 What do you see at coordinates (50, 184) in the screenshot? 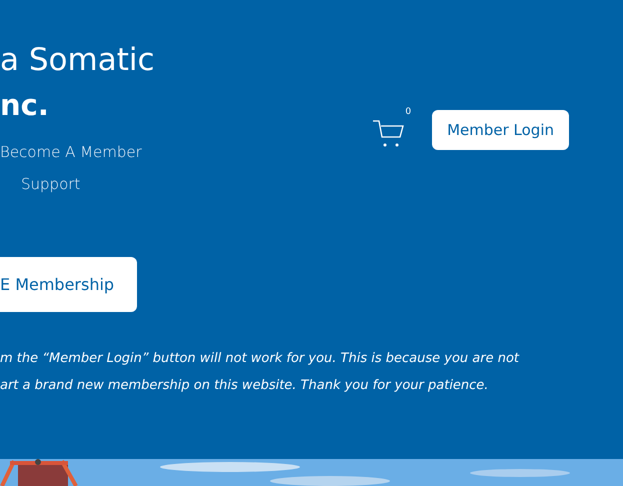
I see `nav-link: Support` at bounding box center [50, 184].